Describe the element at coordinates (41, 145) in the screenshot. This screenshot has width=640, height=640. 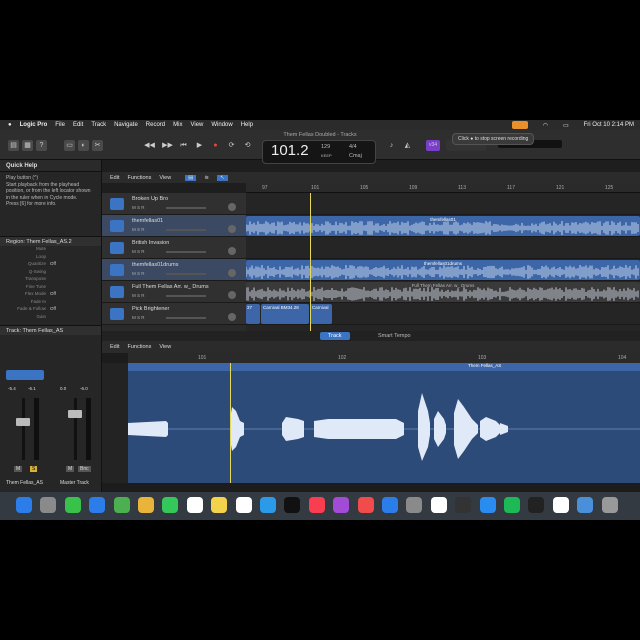
I see `quick-help-button: ?` at that location.